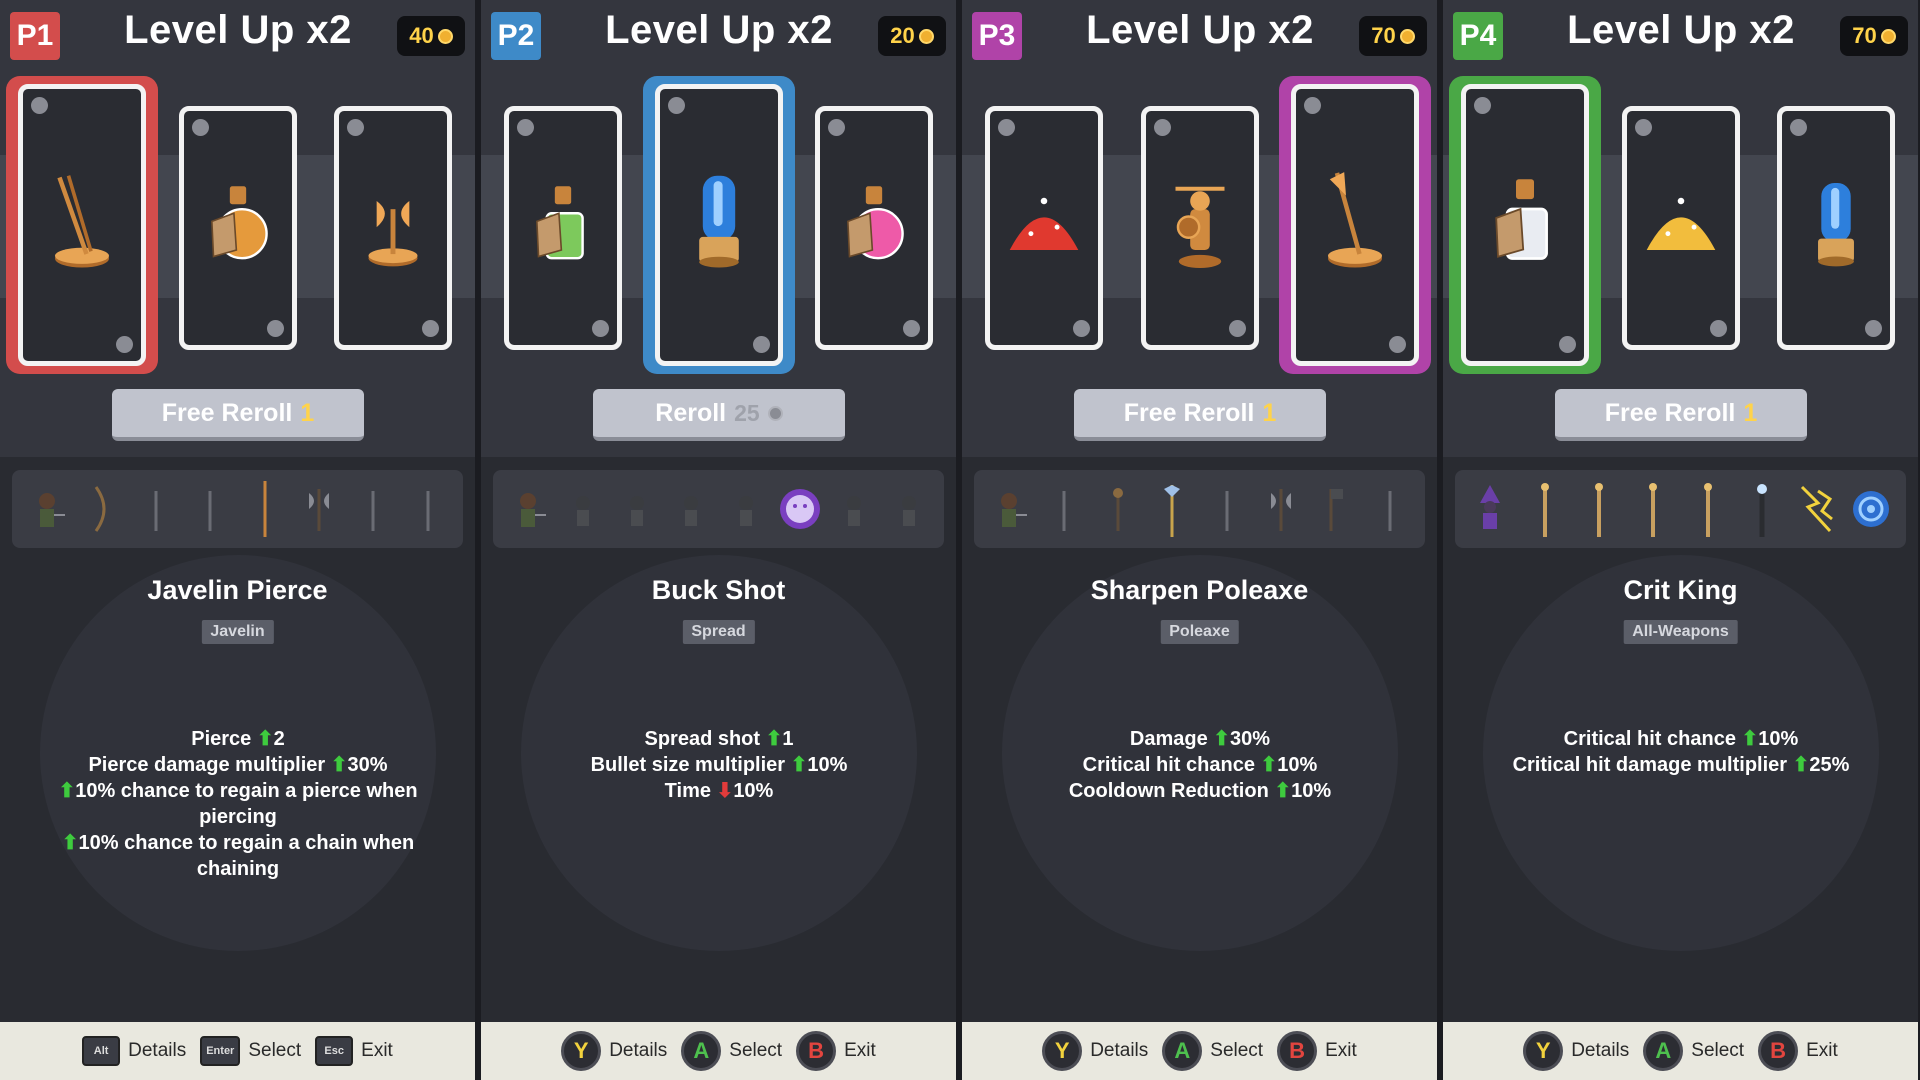  Describe the element at coordinates (279, 739) in the screenshot. I see `stat-value: 2` at that location.